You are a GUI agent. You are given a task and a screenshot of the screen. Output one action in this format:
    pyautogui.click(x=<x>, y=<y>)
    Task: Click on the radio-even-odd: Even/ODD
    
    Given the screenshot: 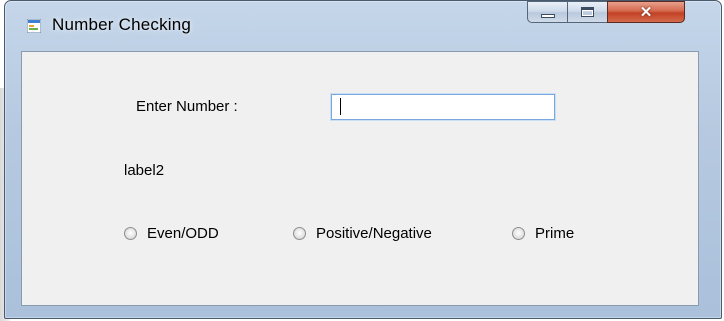 What is the action you would take?
    pyautogui.click(x=171, y=233)
    